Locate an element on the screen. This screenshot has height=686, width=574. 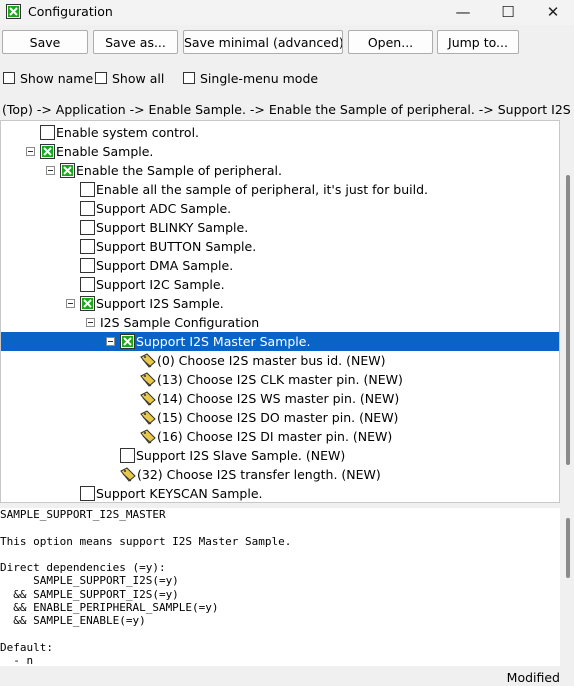
tree-item-i2s-slave: Support I2S Slave Sample. (NEW) is located at coordinates (280, 455).